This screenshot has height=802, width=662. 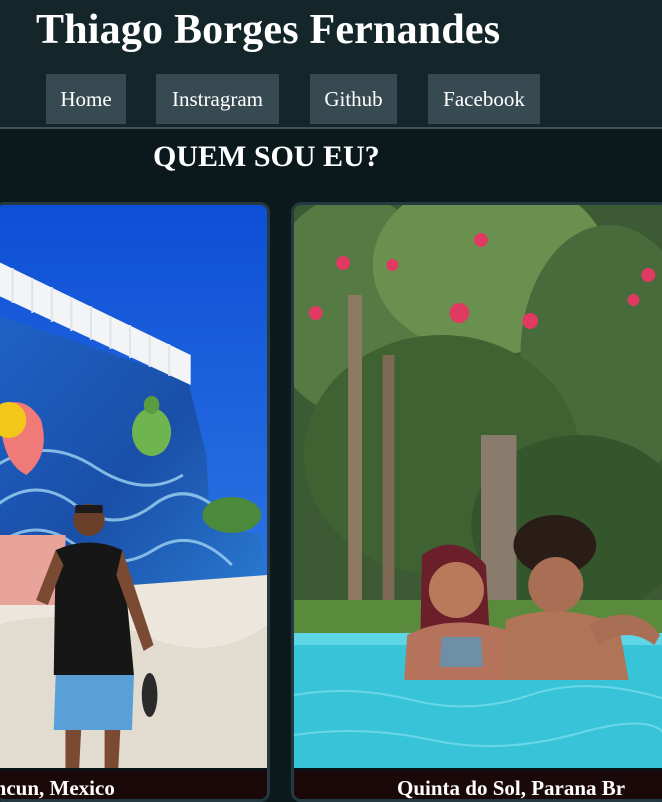 What do you see at coordinates (353, 99) in the screenshot?
I see `nav-github-link: Github` at bounding box center [353, 99].